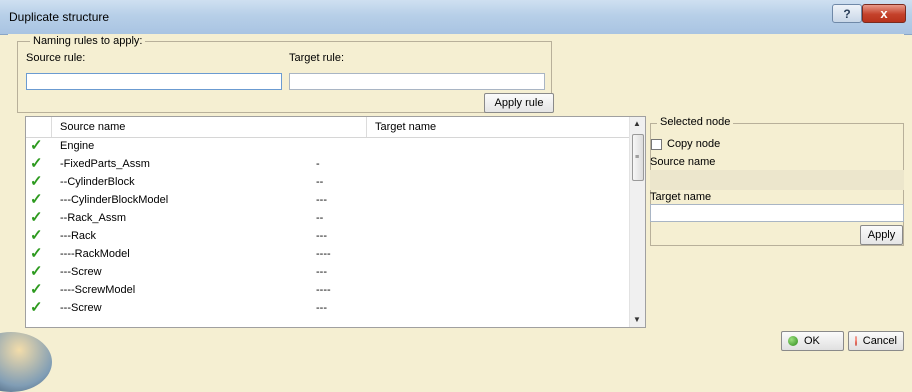 The image size is (912, 392). Describe the element at coordinates (879, 341) in the screenshot. I see `cancel-label: Cancel` at that location.